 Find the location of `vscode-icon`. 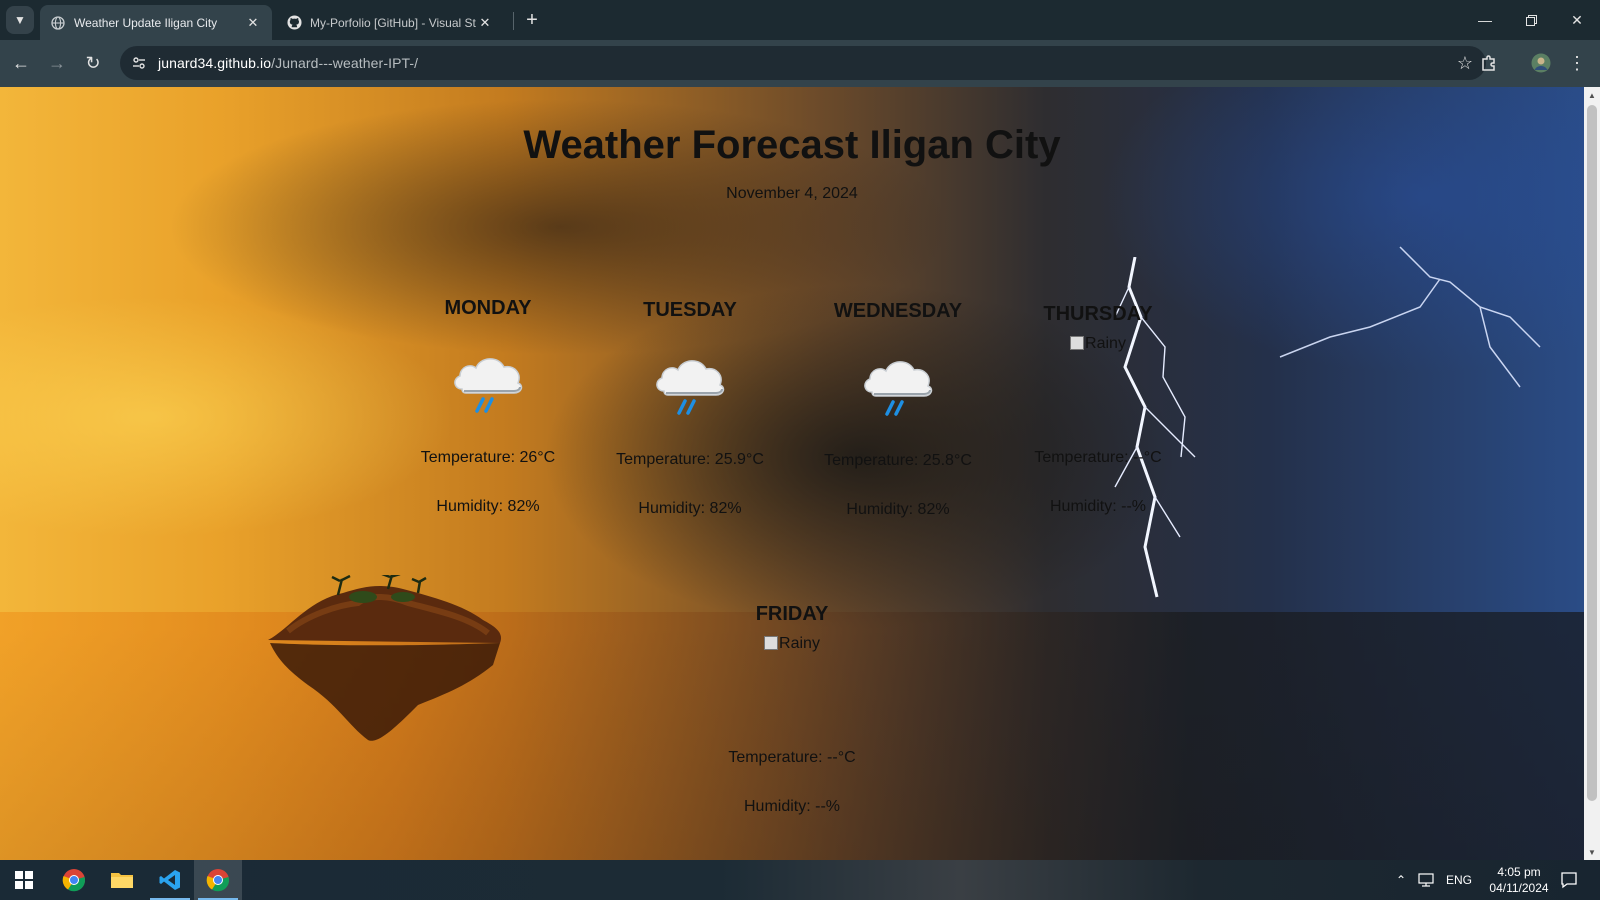

vscode-icon is located at coordinates (169, 880).